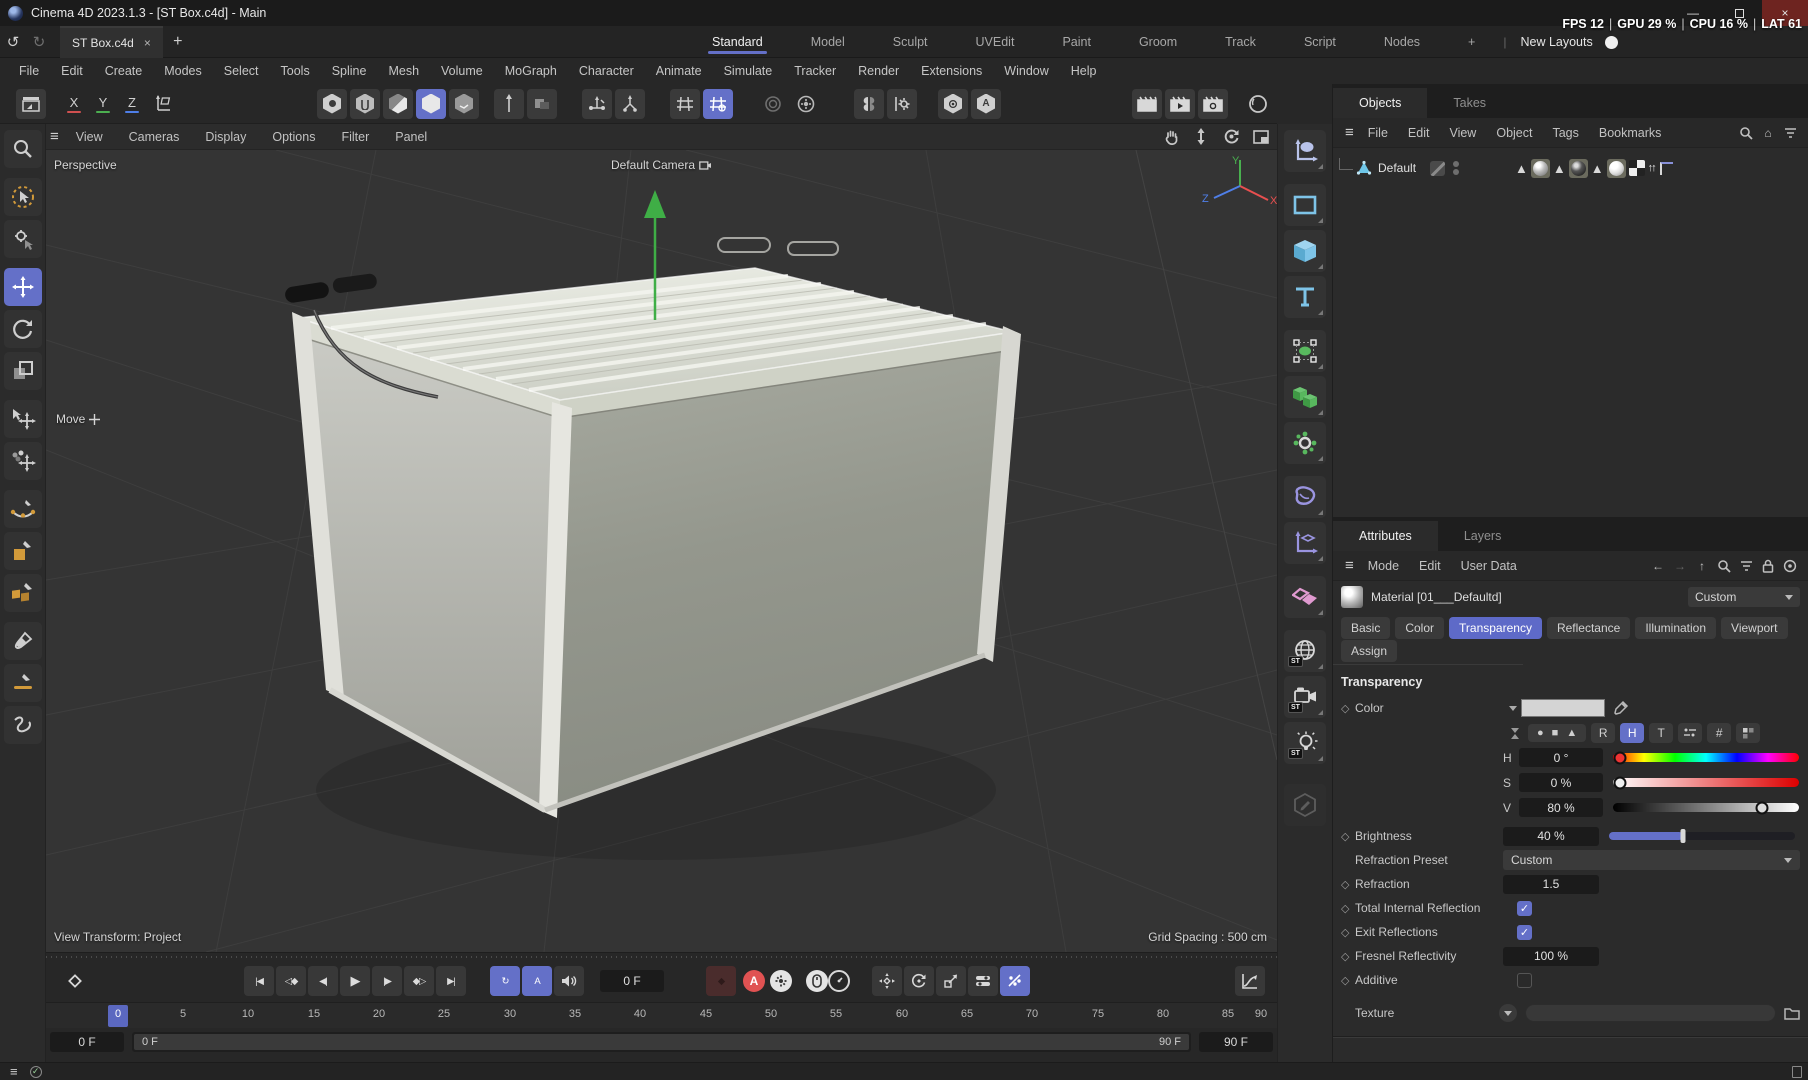 The width and height of the screenshot is (1808, 1080). I want to click on next-key-button: ◆▷, so click(419, 981).